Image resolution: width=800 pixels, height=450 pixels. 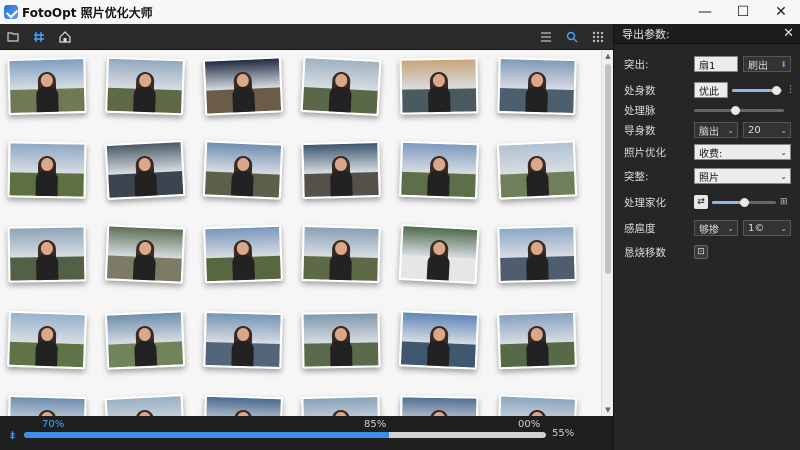 I want to click on param-label: 突出:, so click(x=636, y=64).